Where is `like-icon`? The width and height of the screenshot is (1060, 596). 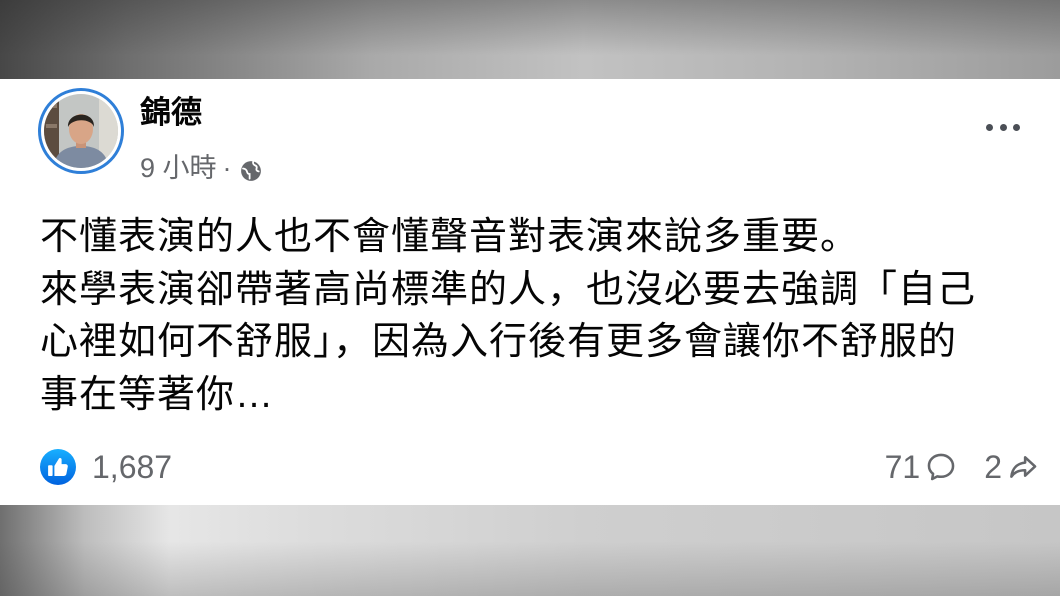
like-icon is located at coordinates (58, 467).